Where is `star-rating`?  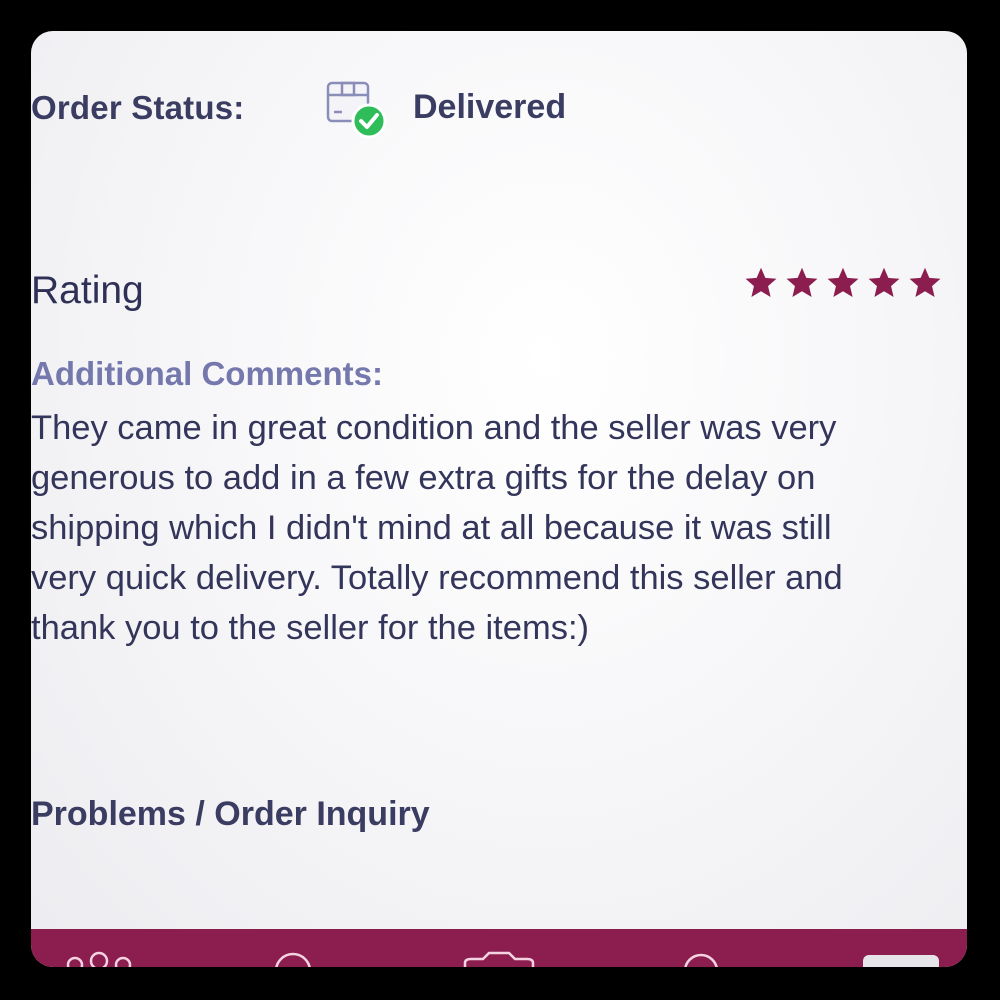 star-rating is located at coordinates (843, 283).